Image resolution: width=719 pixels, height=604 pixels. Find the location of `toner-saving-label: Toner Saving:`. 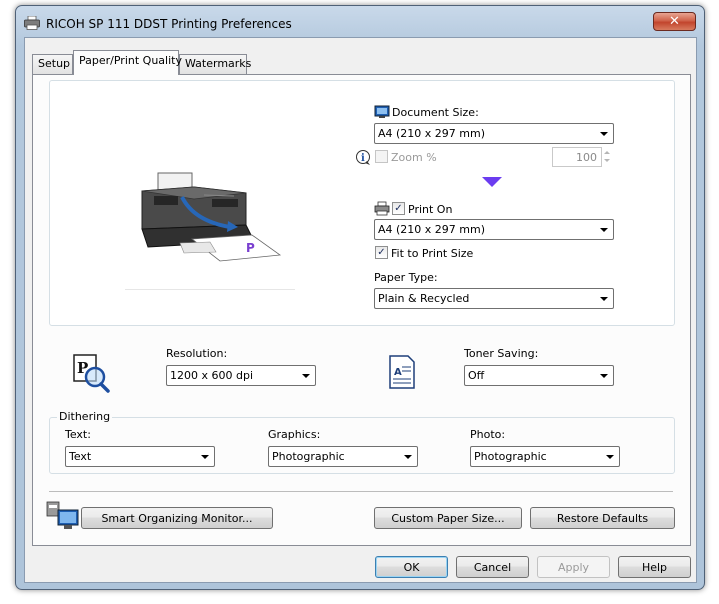

toner-saving-label: Toner Saving: is located at coordinates (501, 353).